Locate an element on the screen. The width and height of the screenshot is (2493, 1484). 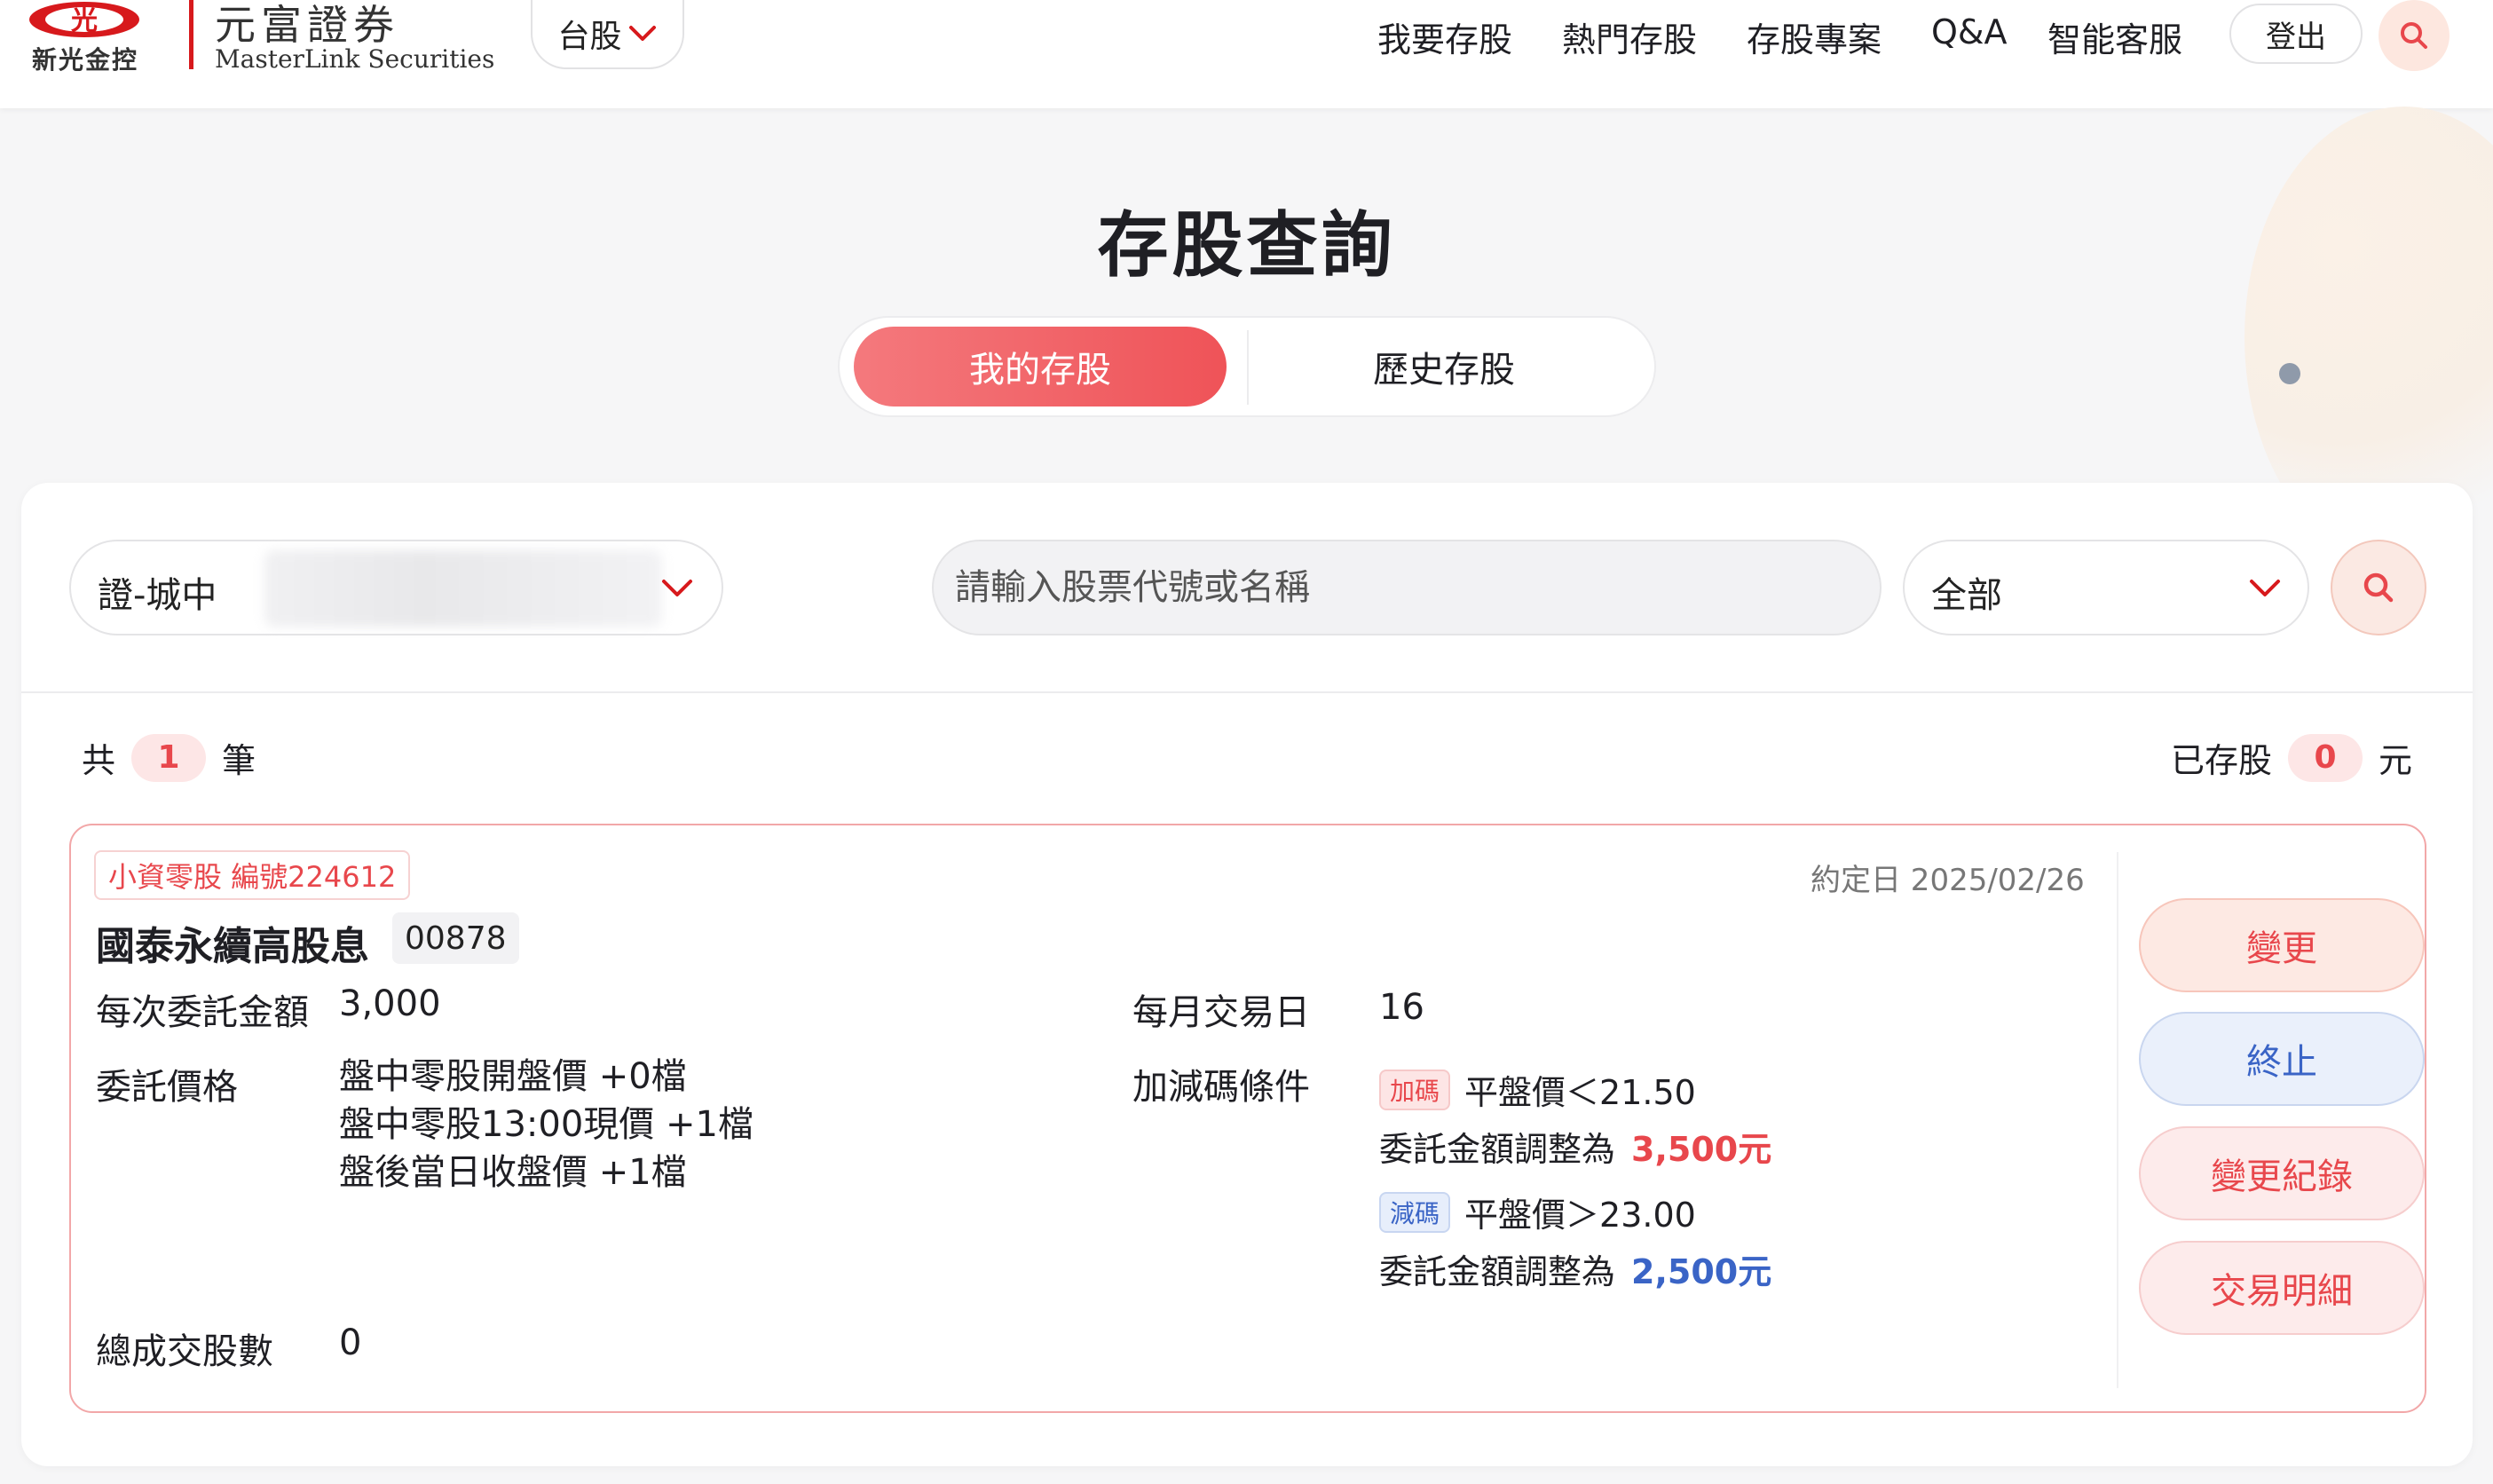
stock-type-value: 全部 is located at coordinates (1966, 595).